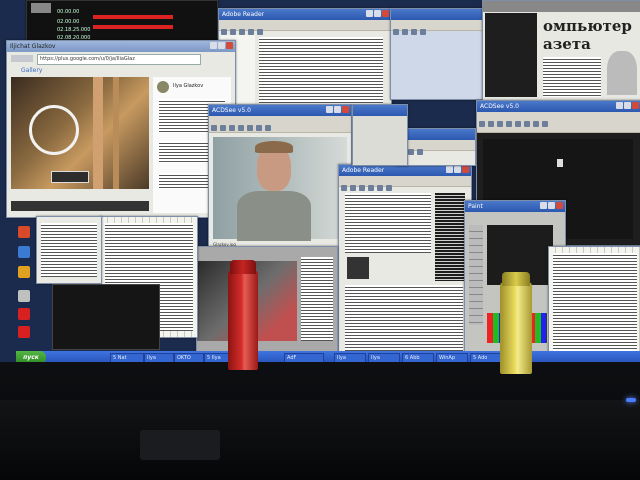 The image size is (640, 480). What do you see at coordinates (515, 206) in the screenshot?
I see `window-titlebar: Paint` at bounding box center [515, 206].